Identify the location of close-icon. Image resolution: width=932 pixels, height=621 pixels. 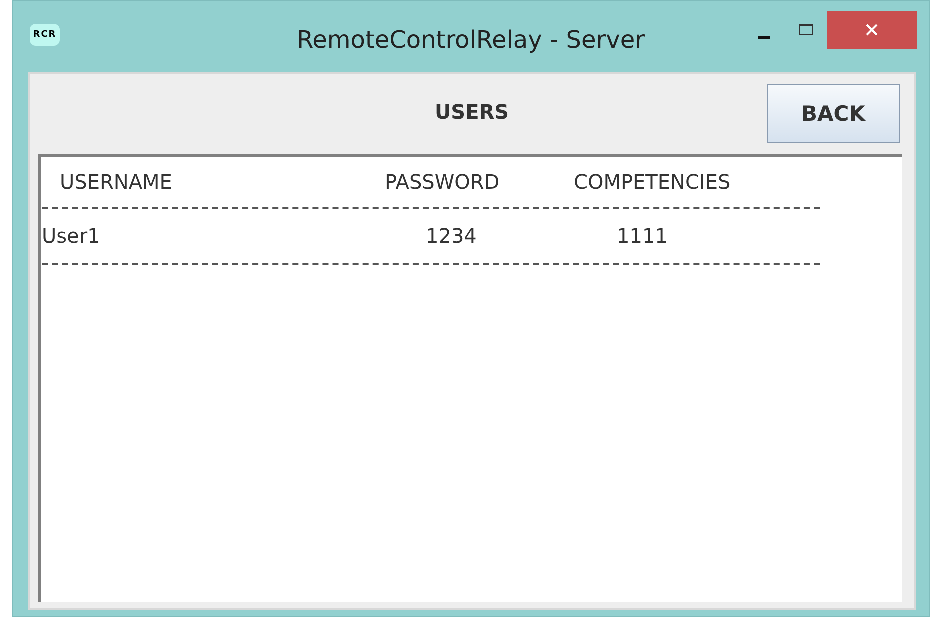
(872, 30).